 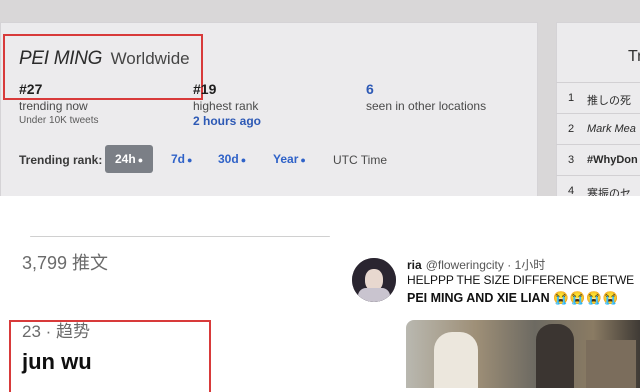 I want to click on stat-label: highest rank, so click(x=226, y=106).